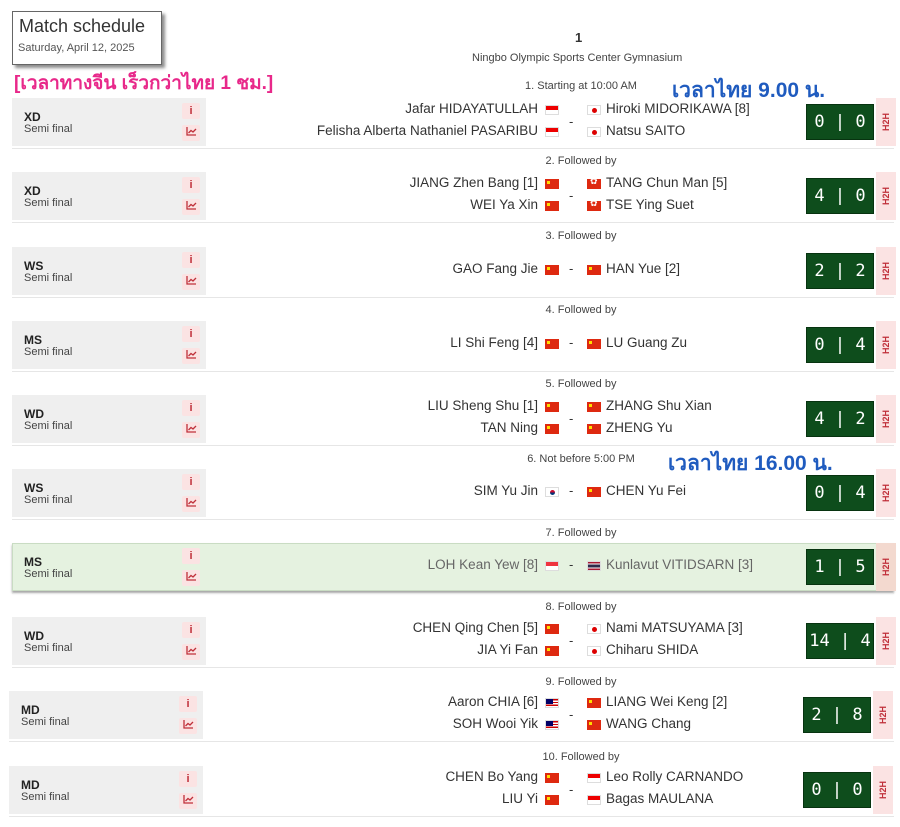 This screenshot has height=827, width=900. Describe the element at coordinates (474, 182) in the screenshot. I see `player-name: JIANG Zhen Bang [1]` at that location.